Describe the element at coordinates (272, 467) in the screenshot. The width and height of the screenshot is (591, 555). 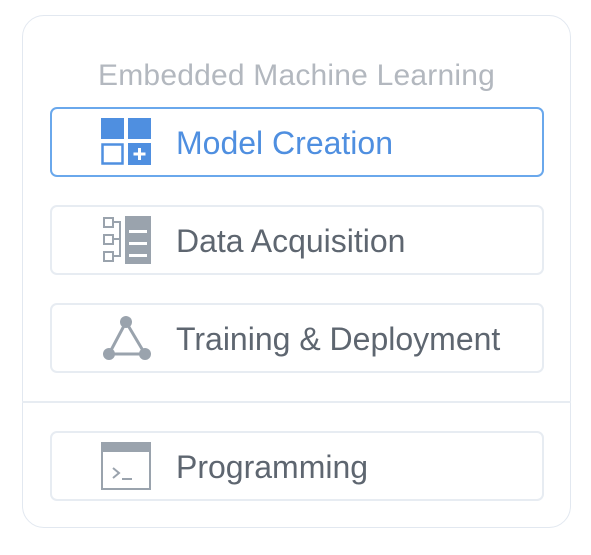
I see `nav-item-label: Programming` at that location.